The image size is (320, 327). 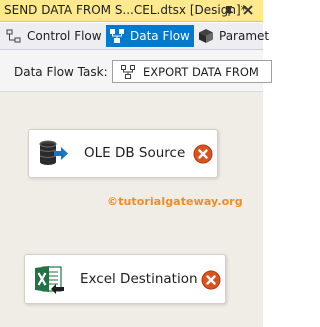 I want to click on ole-db-source-icon, so click(x=53, y=154).